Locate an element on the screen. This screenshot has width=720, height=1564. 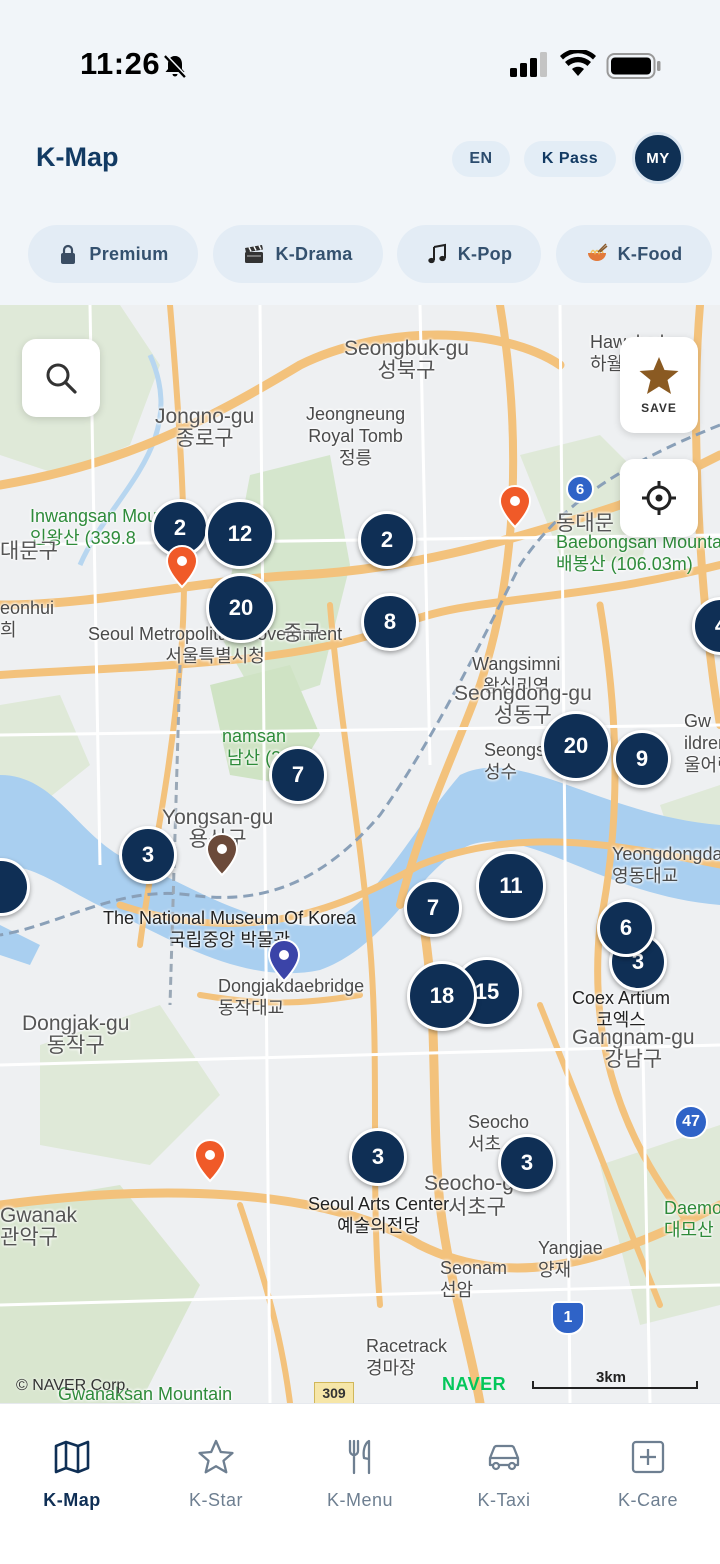
my-profile-button: MY is located at coordinates (658, 158).